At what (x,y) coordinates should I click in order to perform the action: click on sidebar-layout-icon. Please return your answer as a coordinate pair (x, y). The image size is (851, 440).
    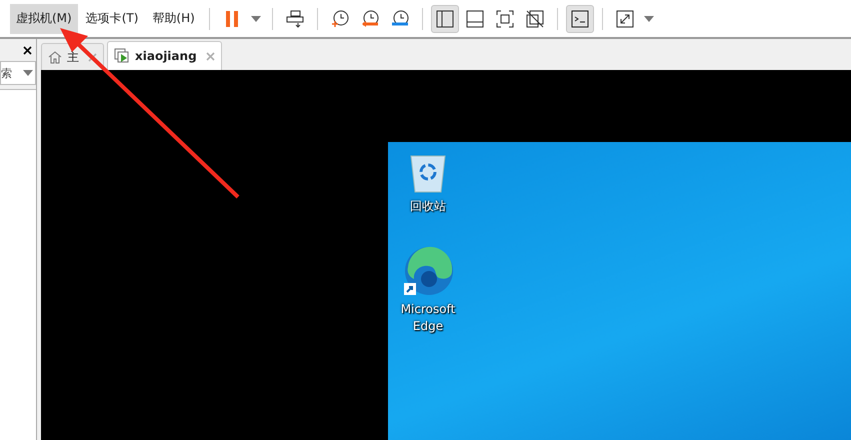
    Looking at the image, I should click on (444, 18).